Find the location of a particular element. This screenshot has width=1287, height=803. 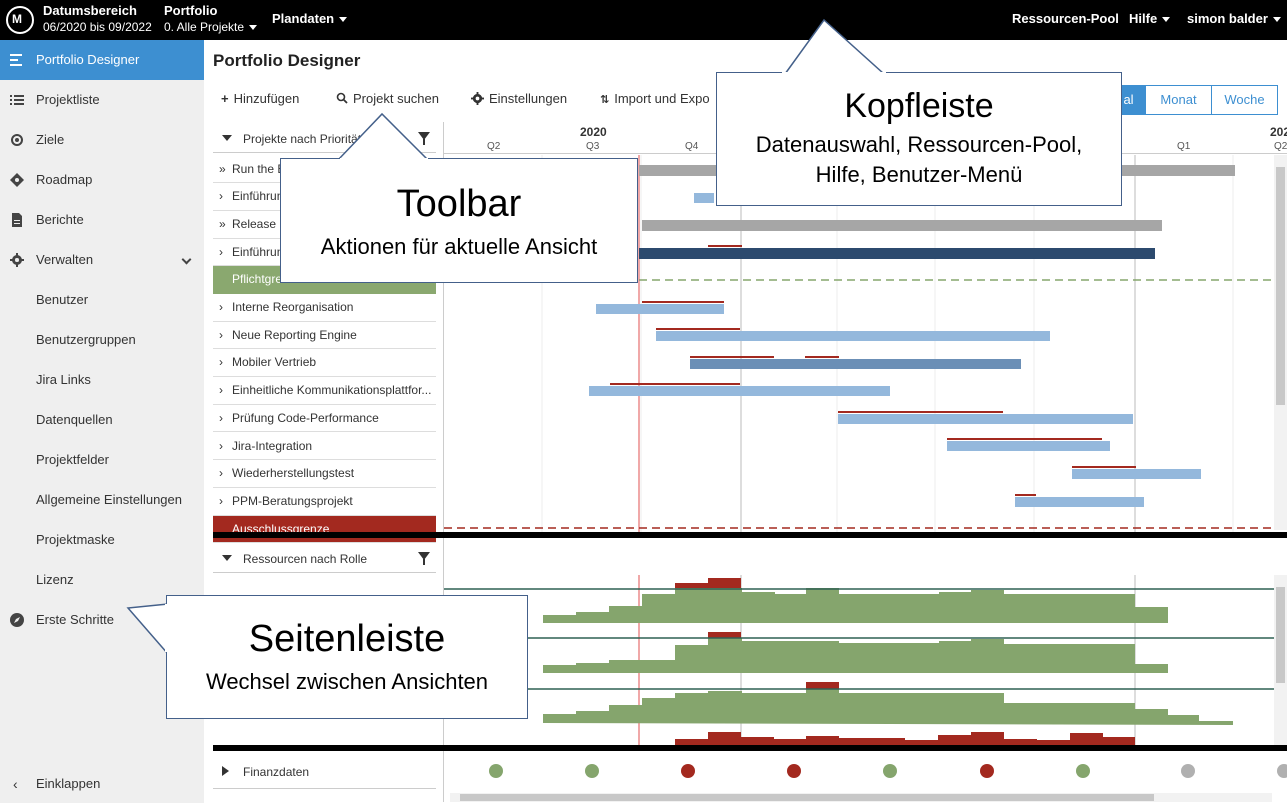

horizontal-scrollbar-thumb is located at coordinates (807, 797).